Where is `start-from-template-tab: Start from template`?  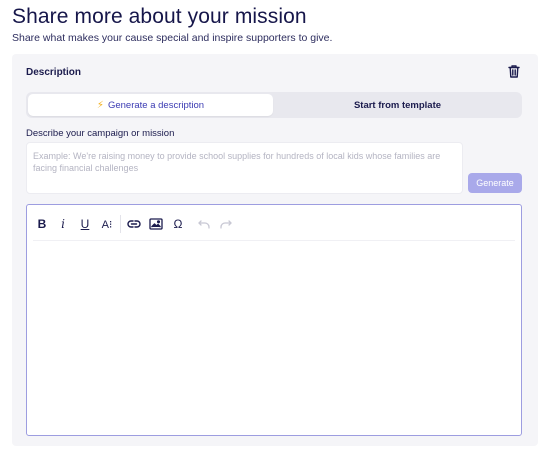
start-from-template-tab: Start from template is located at coordinates (397, 105).